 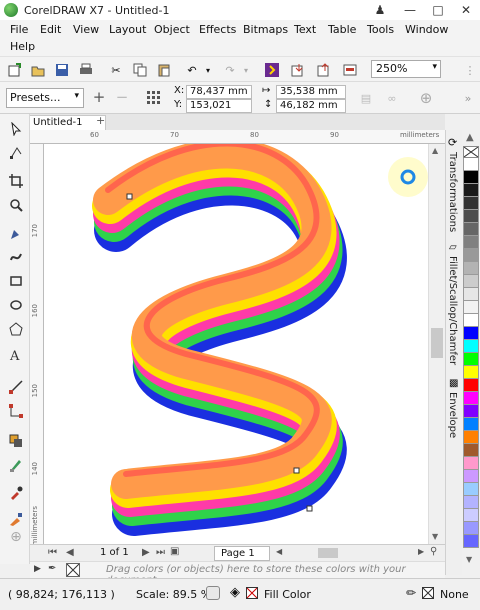 What do you see at coordinates (22, 46) in the screenshot?
I see `menu-help: Help` at bounding box center [22, 46].